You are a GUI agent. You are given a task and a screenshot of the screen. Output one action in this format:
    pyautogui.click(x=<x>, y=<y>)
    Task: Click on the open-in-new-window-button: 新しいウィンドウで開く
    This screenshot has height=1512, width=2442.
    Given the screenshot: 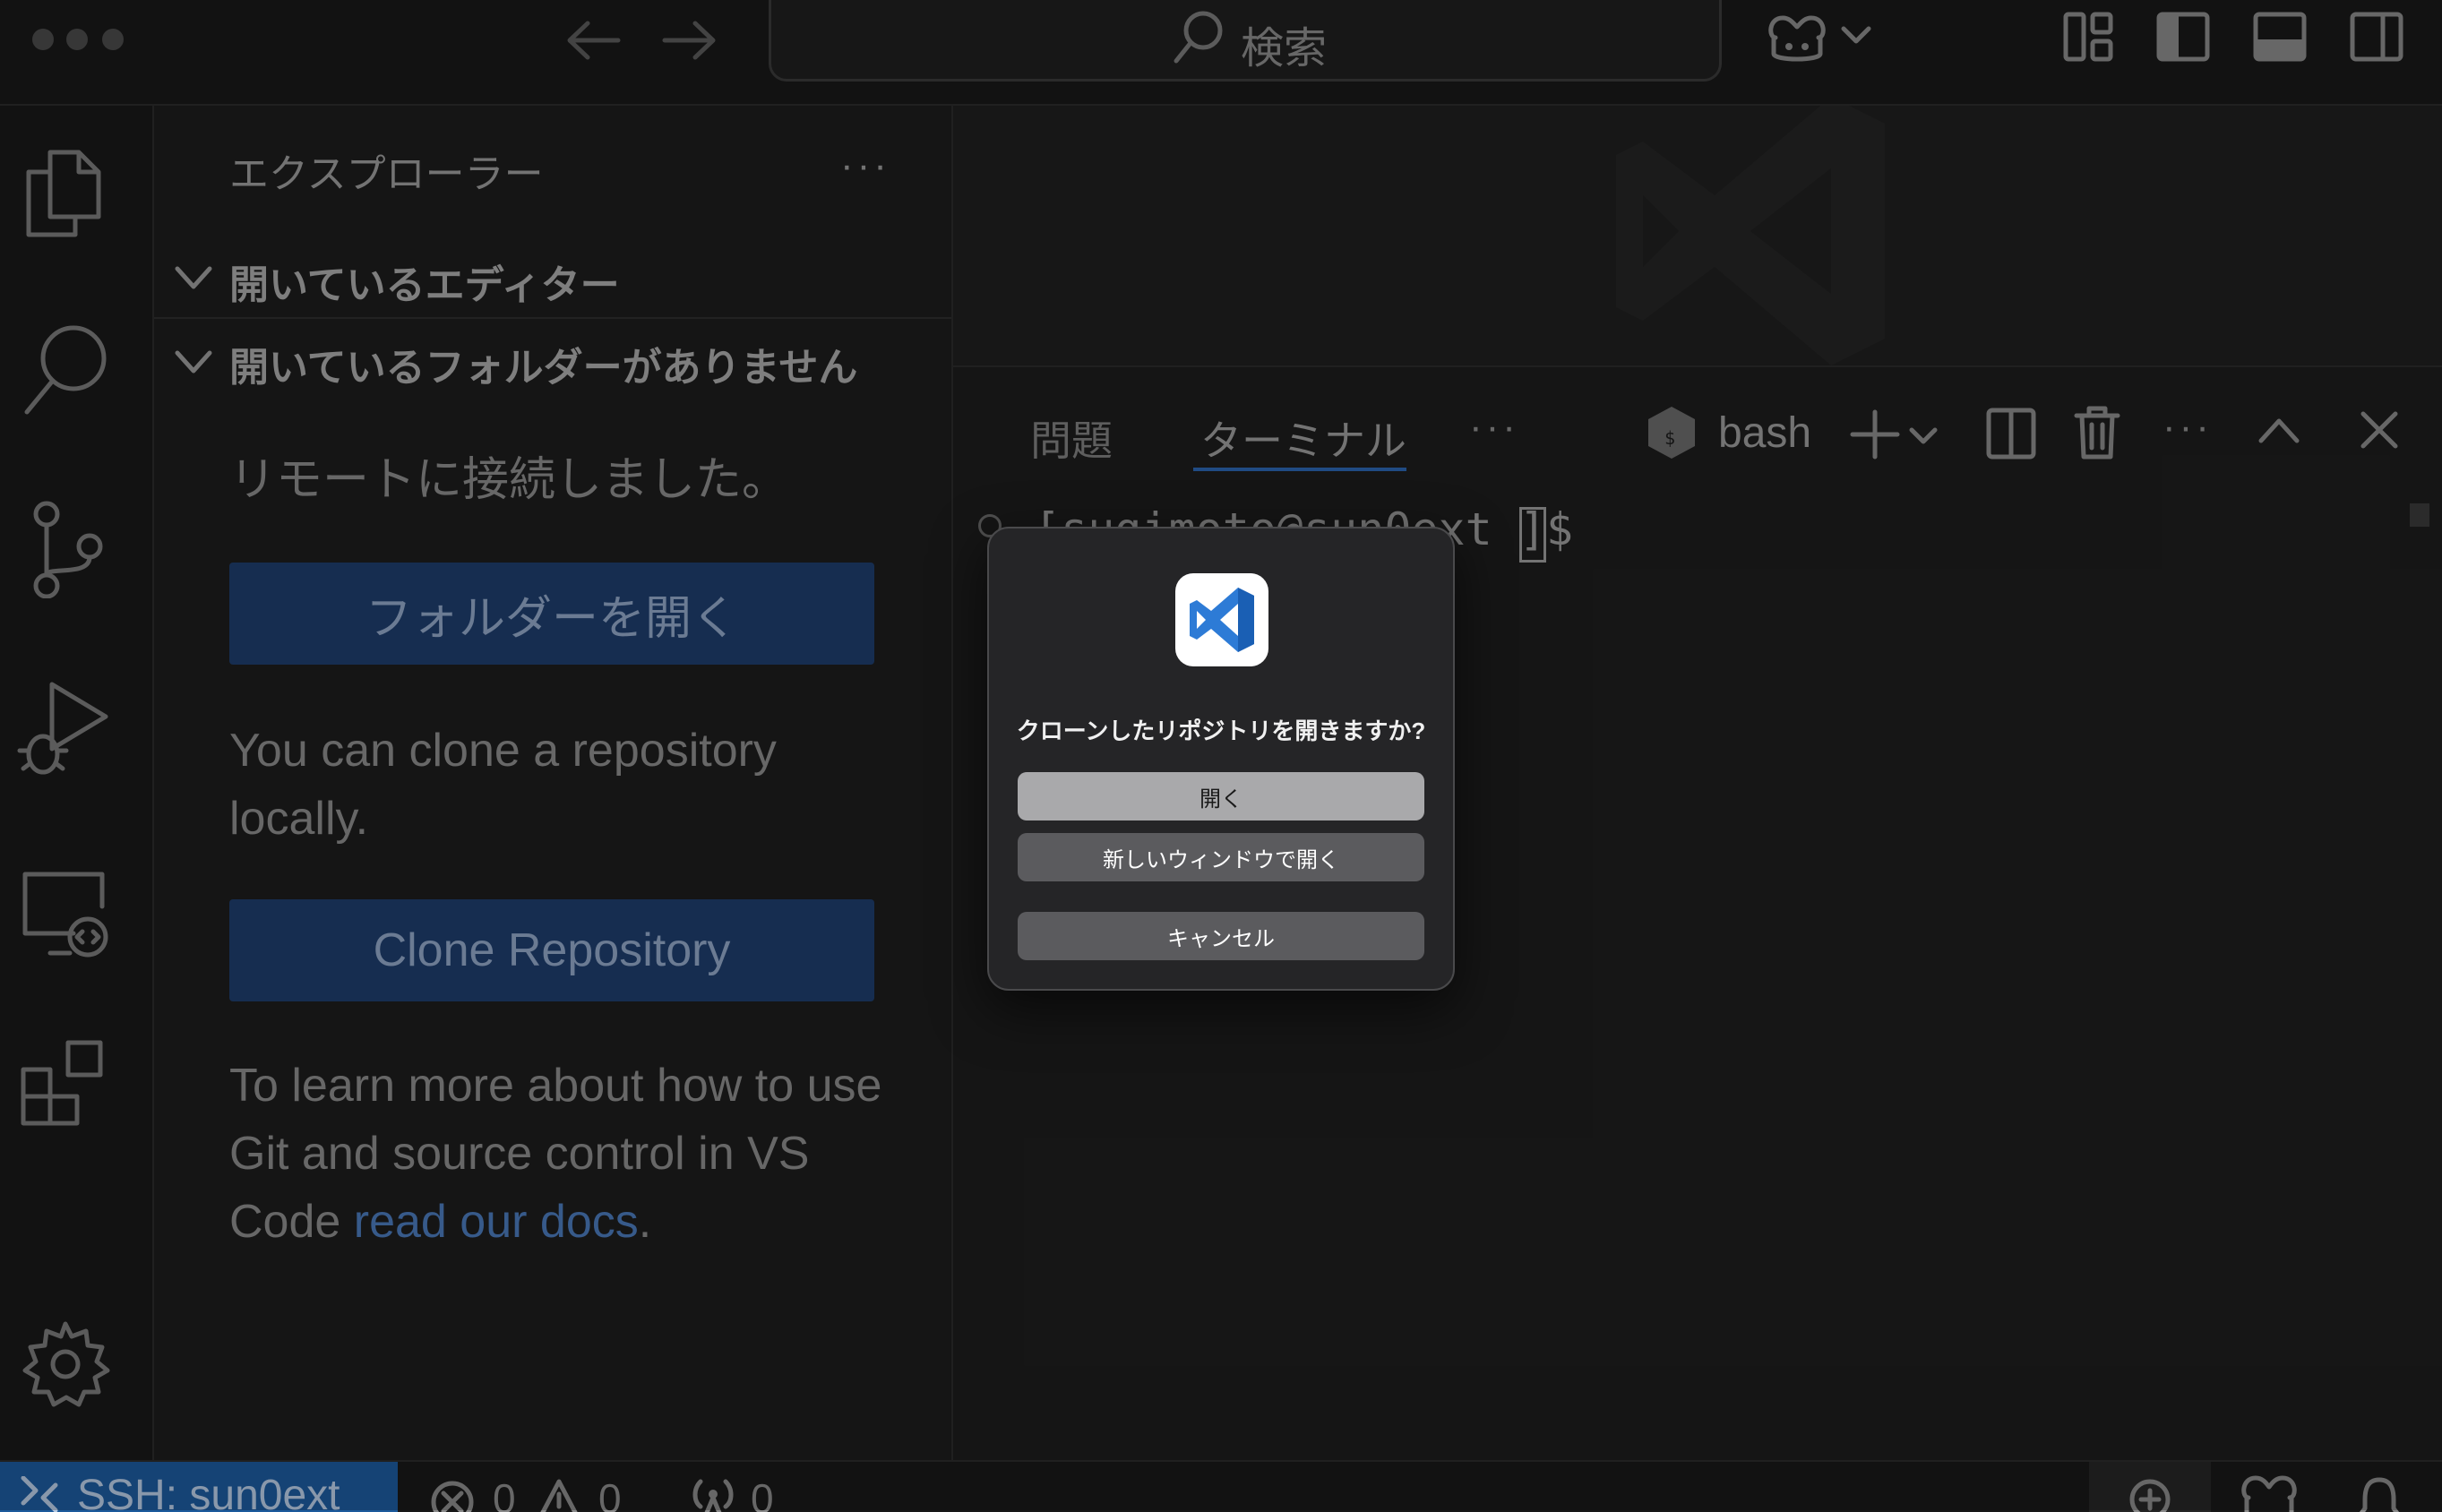 What is the action you would take?
    pyautogui.click(x=1221, y=857)
    